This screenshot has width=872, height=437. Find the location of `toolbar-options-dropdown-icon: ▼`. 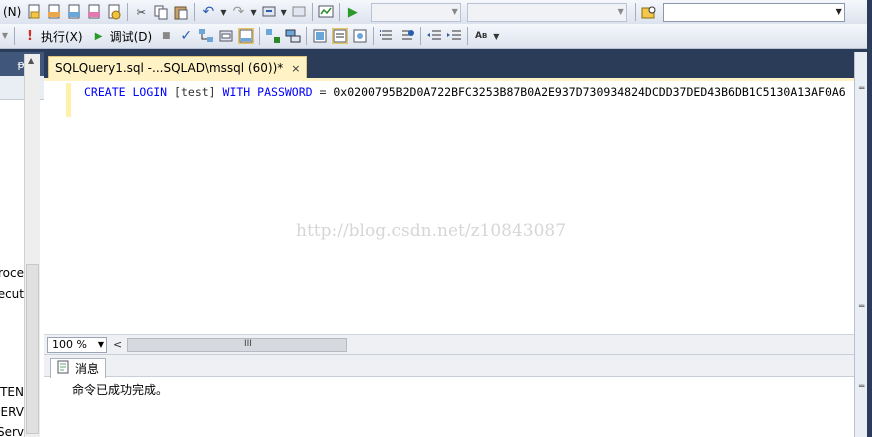

toolbar-options-dropdown-icon: ▼ is located at coordinates (496, 36).